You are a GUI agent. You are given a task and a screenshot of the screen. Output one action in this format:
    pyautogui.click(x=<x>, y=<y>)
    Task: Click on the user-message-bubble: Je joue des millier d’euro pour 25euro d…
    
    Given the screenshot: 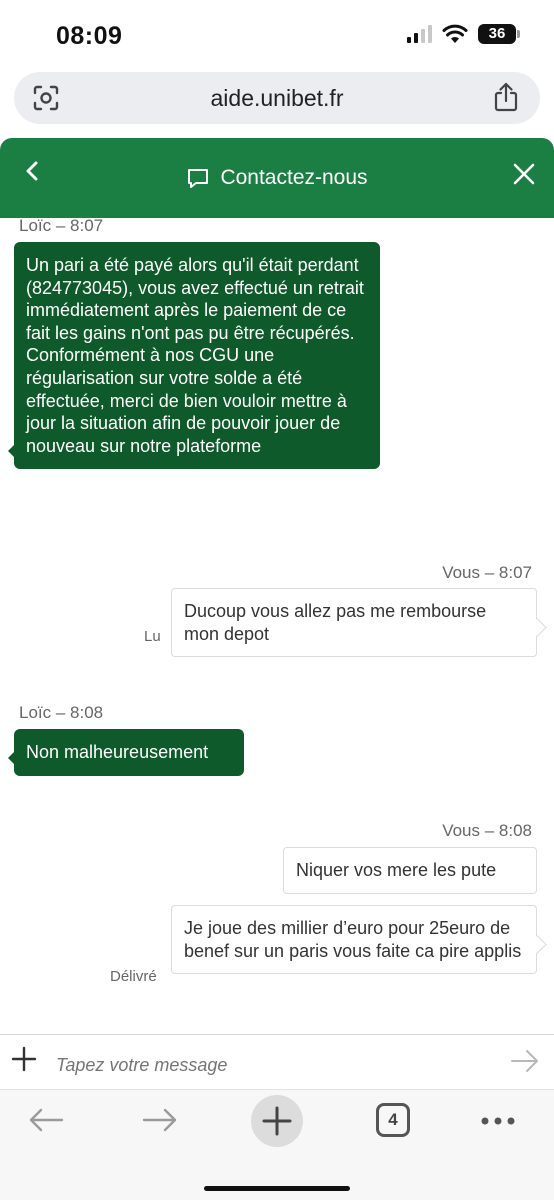 What is the action you would take?
    pyautogui.click(x=354, y=940)
    